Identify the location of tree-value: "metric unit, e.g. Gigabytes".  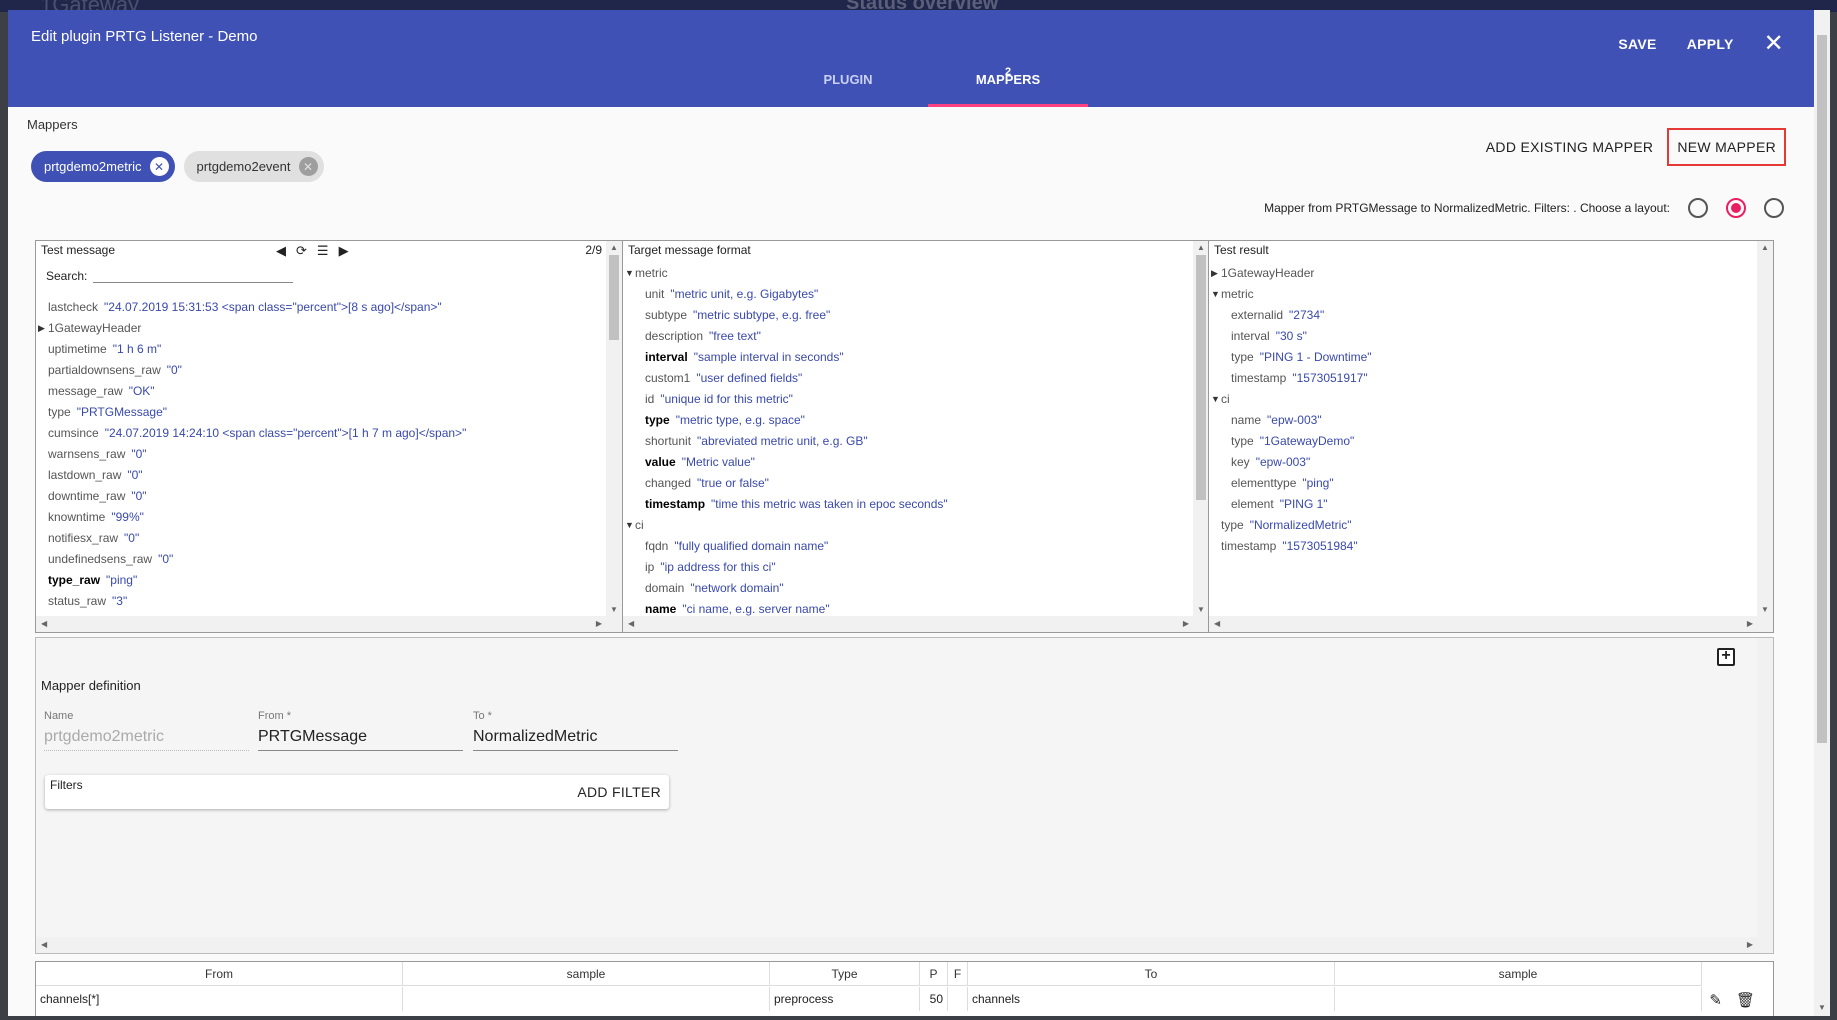
(744, 294).